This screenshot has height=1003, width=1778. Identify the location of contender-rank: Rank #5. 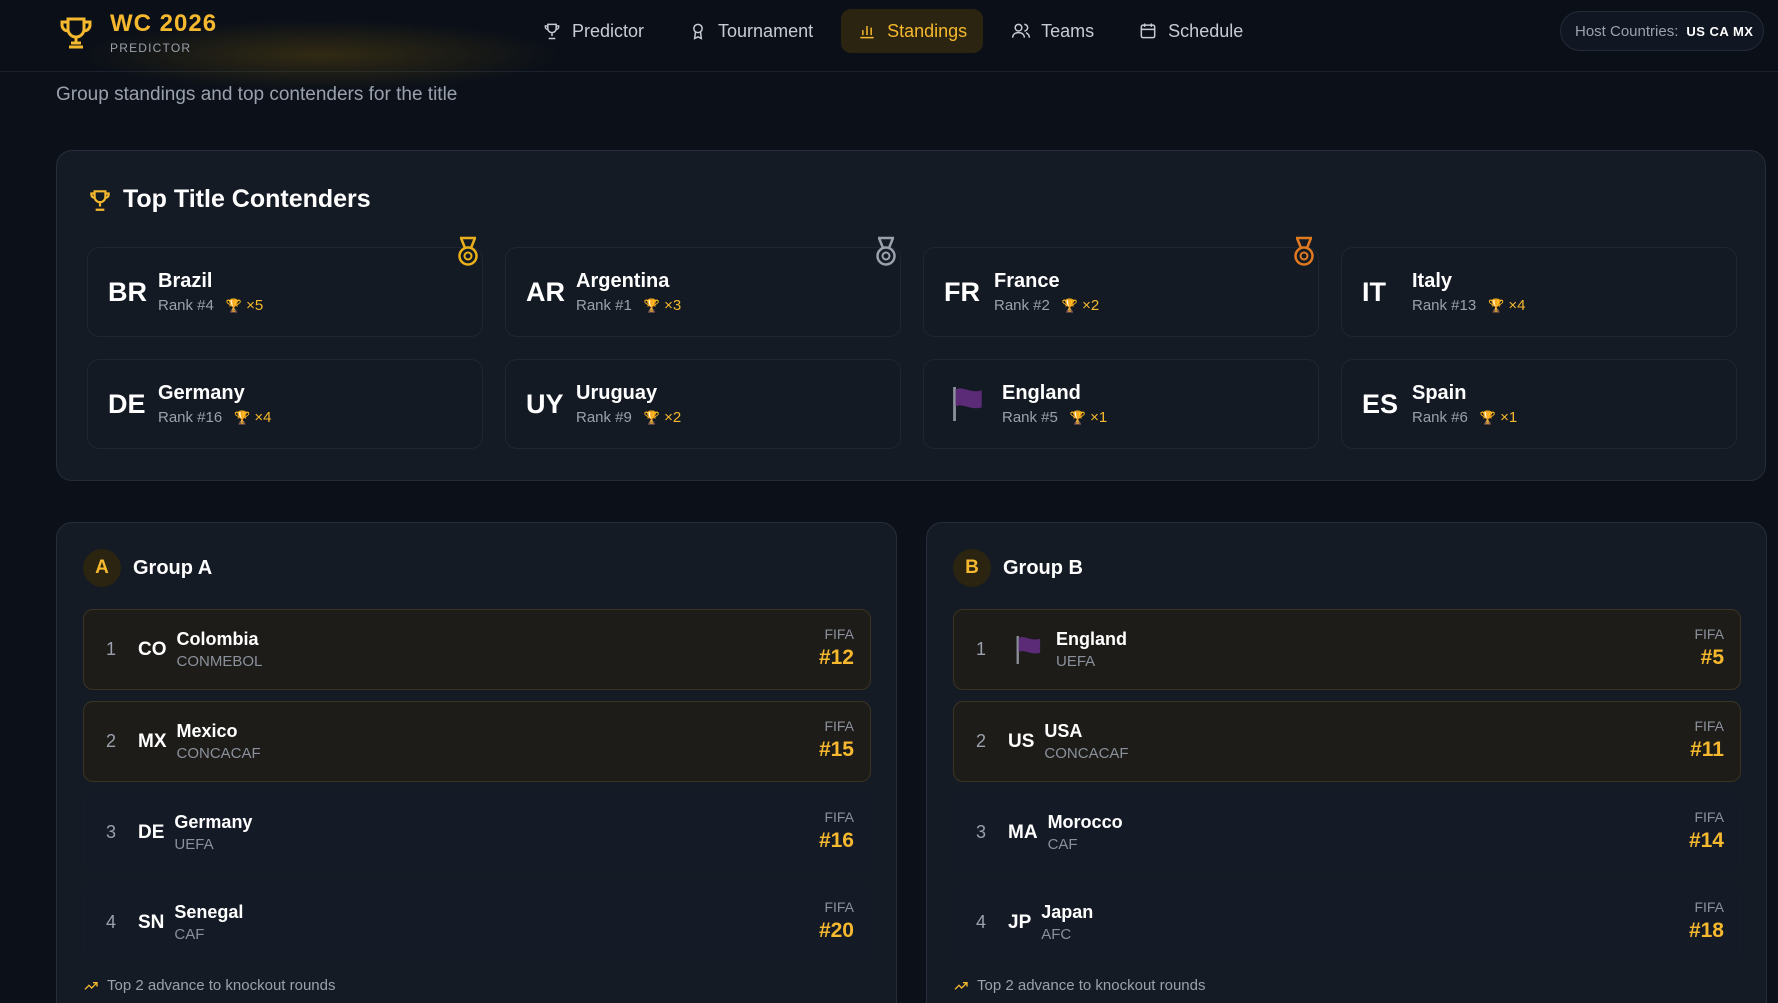
(1030, 417).